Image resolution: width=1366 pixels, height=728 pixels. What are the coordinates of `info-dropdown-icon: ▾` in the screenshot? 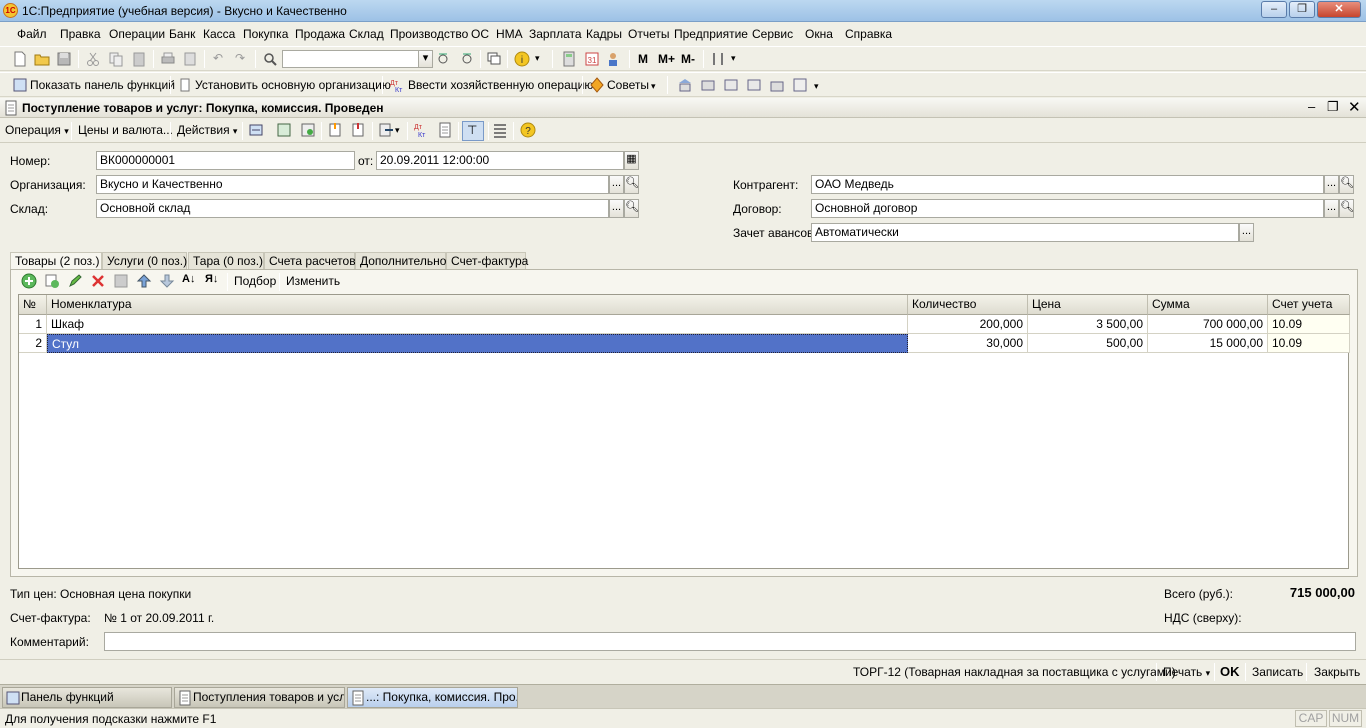 It's located at (537, 58).